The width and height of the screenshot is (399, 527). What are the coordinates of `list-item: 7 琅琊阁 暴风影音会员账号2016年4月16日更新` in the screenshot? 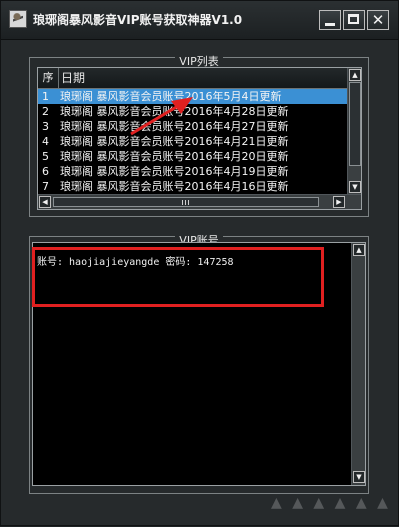 It's located at (193, 186).